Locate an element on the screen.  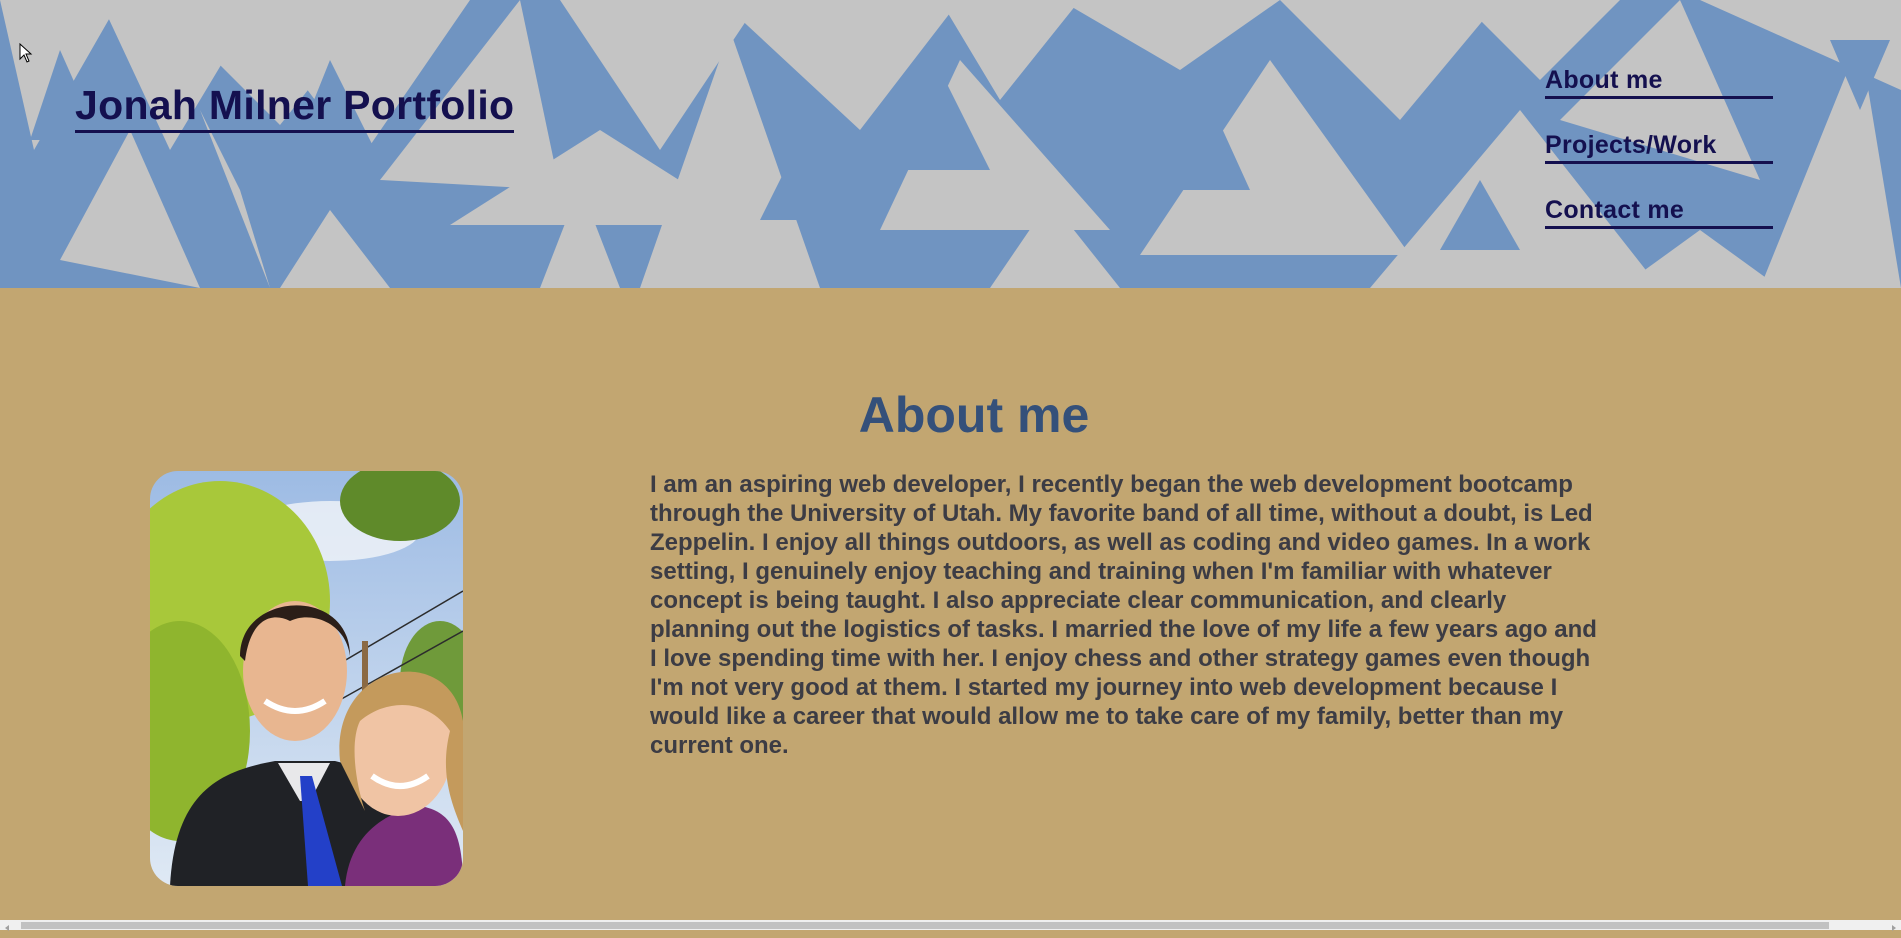
scrollbar-thumb is located at coordinates (925, 925).